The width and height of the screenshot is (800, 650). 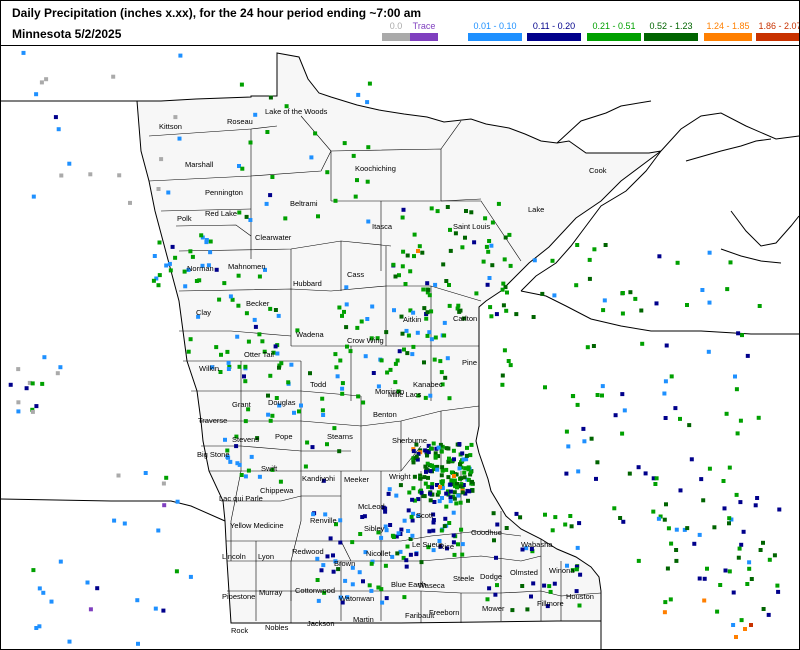 I want to click on county-label: Dodge, so click(x=491, y=576).